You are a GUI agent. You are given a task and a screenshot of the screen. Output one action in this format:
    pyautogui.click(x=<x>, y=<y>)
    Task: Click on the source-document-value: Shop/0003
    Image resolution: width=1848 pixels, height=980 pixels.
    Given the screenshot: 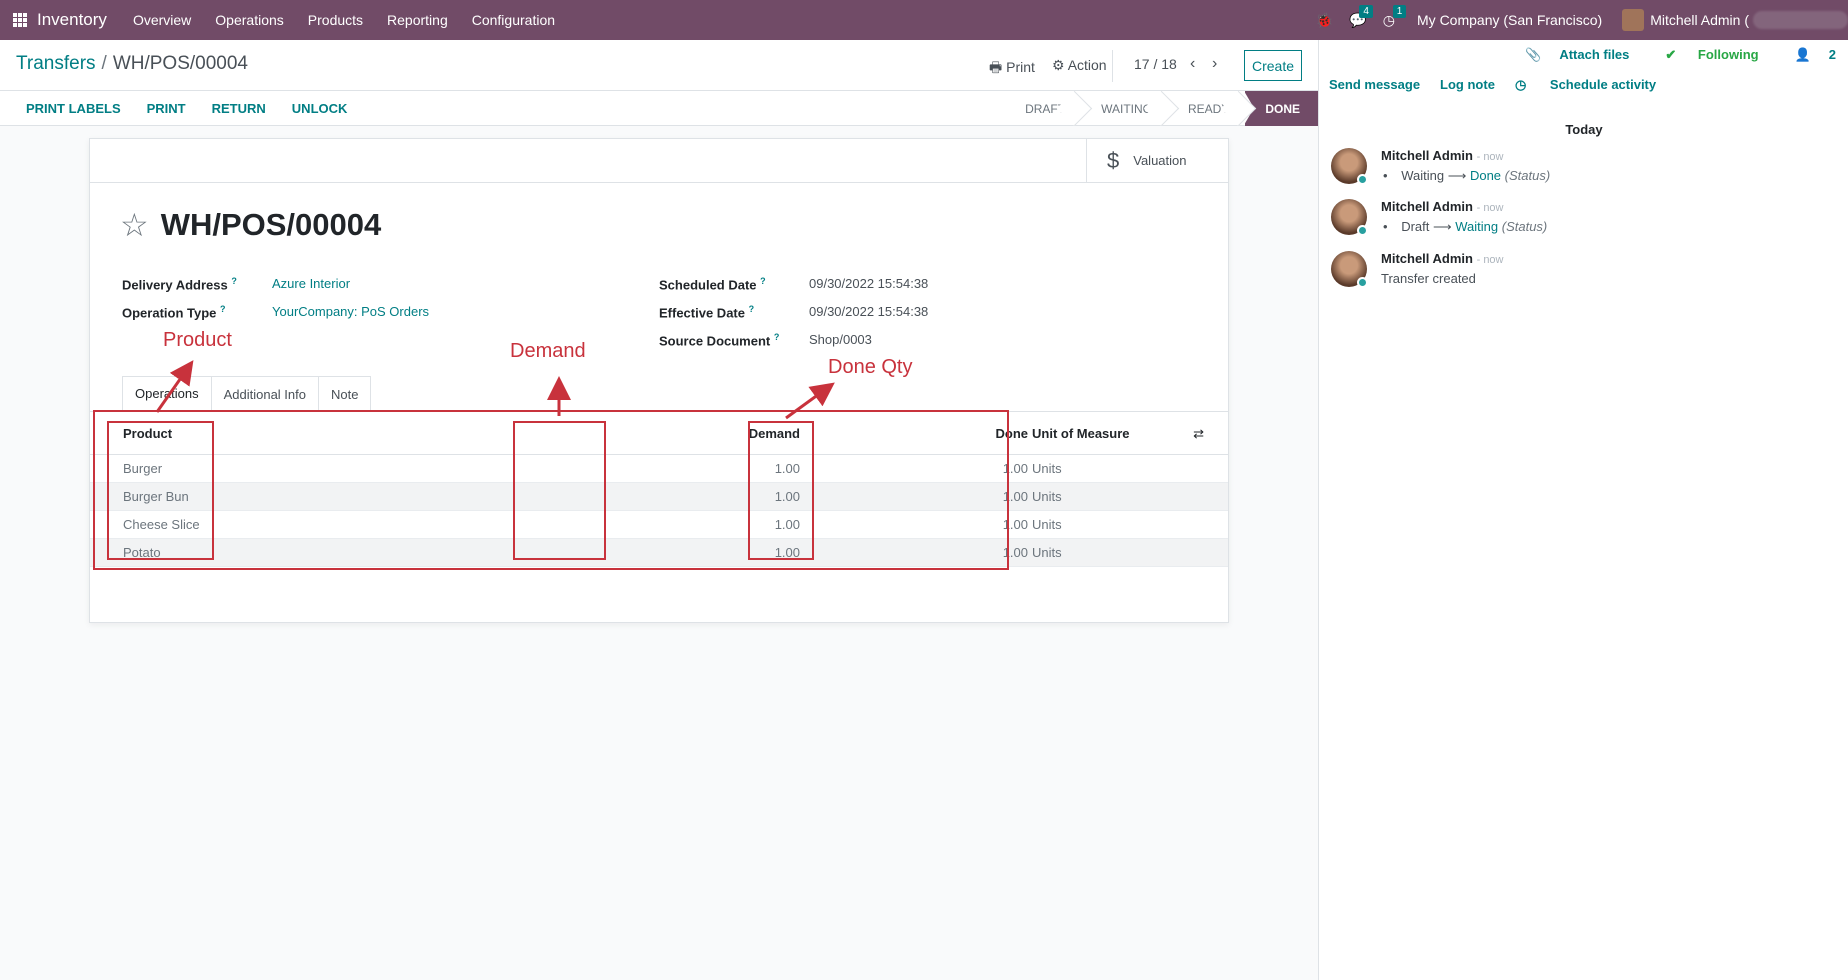 What is the action you would take?
    pyautogui.click(x=840, y=339)
    